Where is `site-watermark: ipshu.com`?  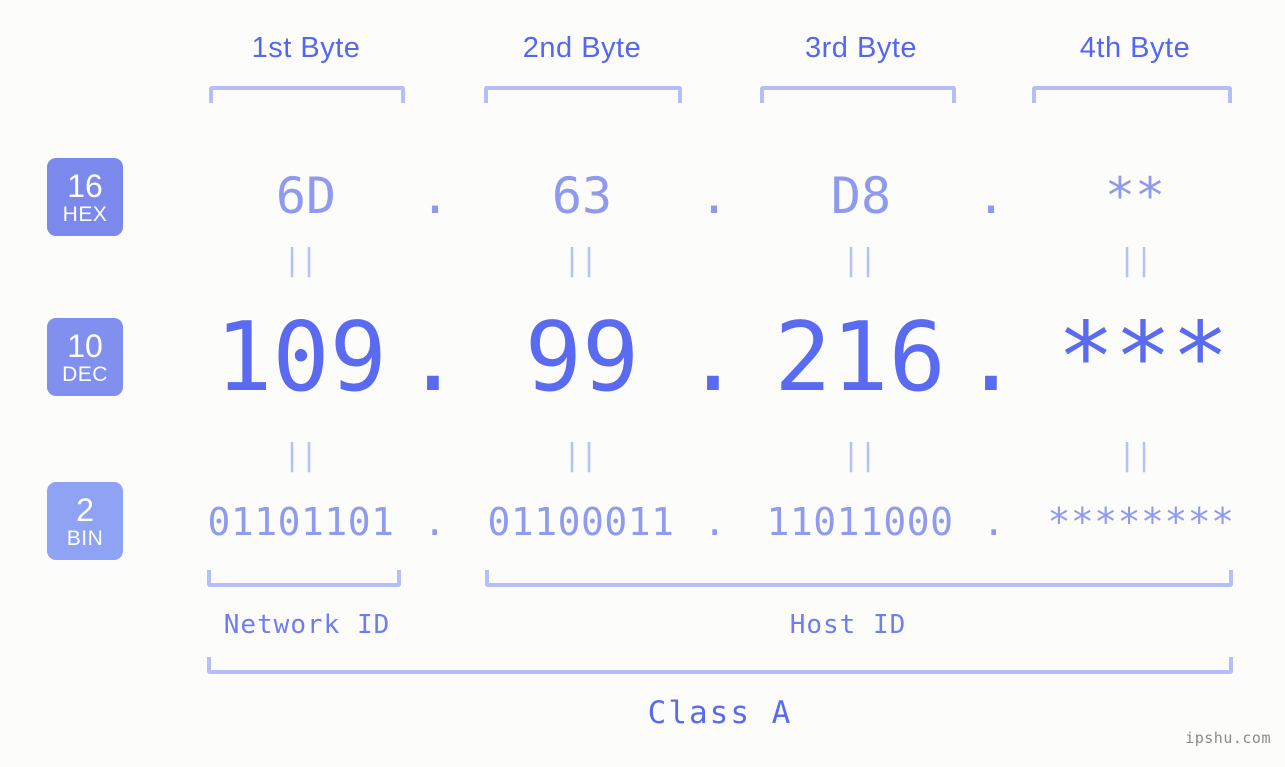
site-watermark: ipshu.com is located at coordinates (1228, 738).